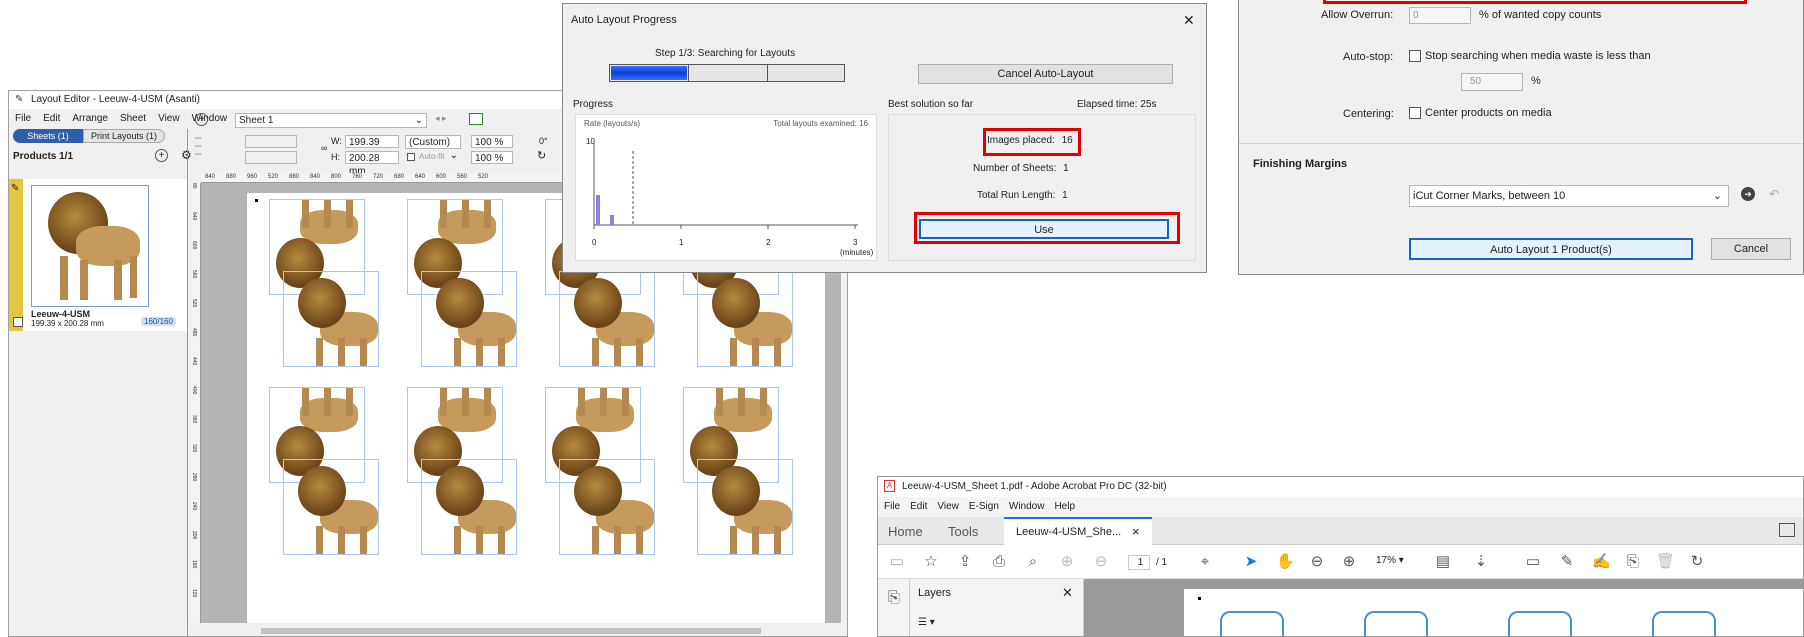  What do you see at coordinates (894, 607) in the screenshot?
I see `acrobat-side-toolbar: ⎘` at bounding box center [894, 607].